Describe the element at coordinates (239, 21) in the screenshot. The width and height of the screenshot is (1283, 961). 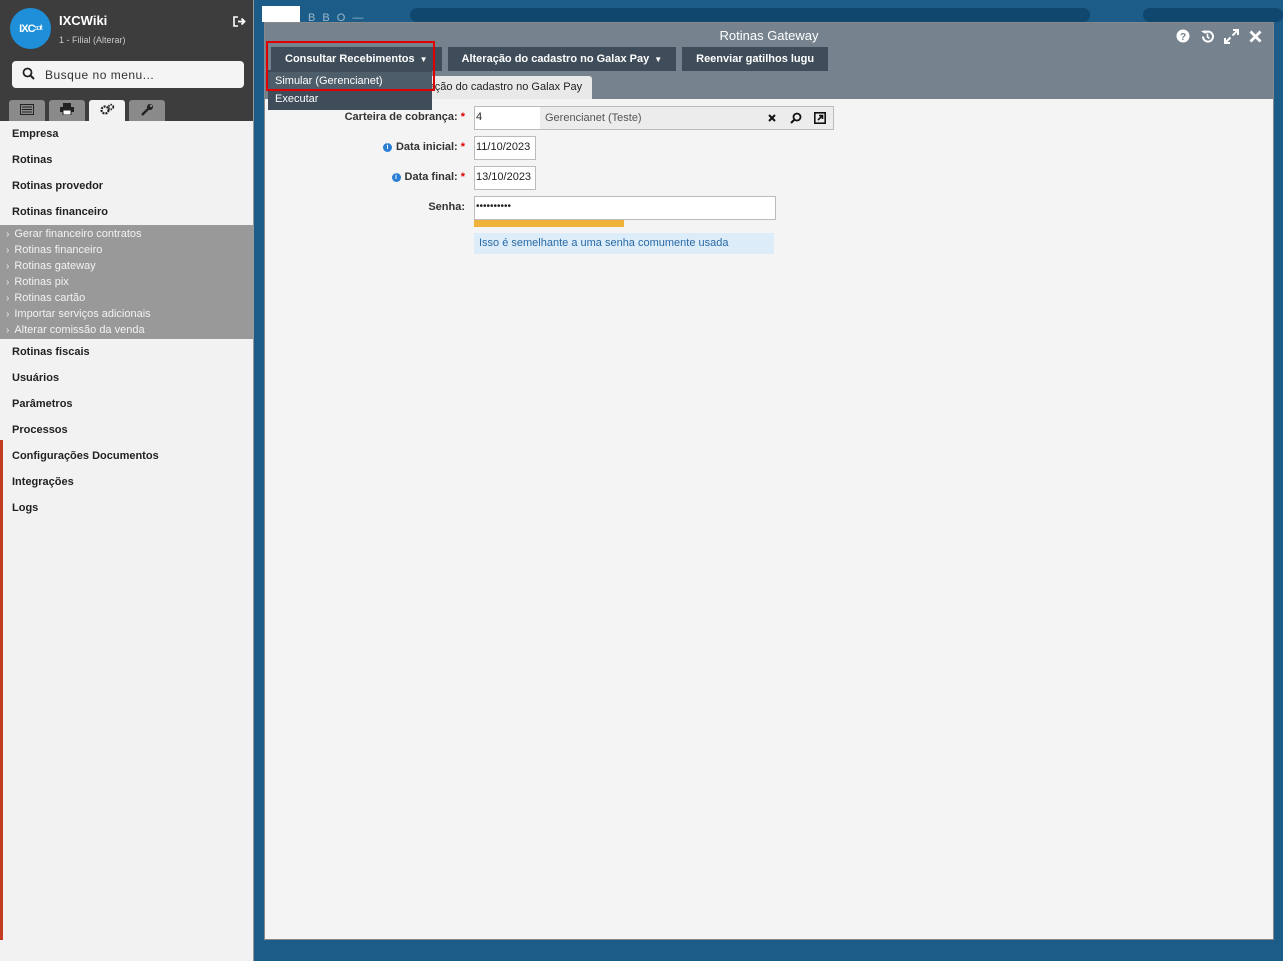
I see `logout-icon` at that location.